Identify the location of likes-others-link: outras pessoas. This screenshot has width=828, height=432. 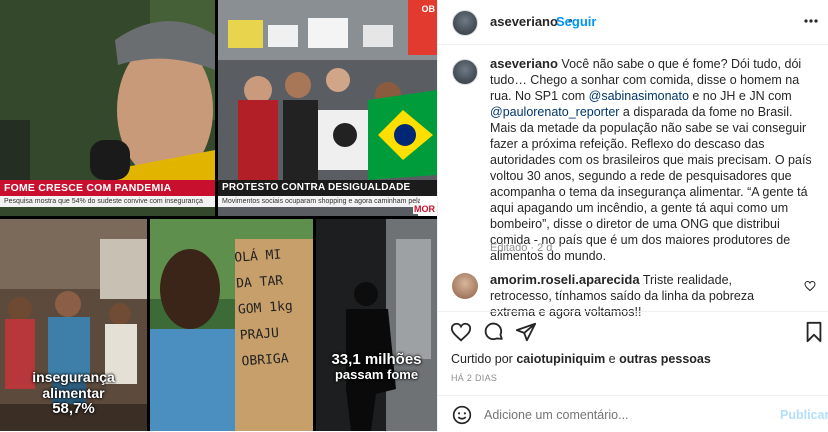
(665, 359).